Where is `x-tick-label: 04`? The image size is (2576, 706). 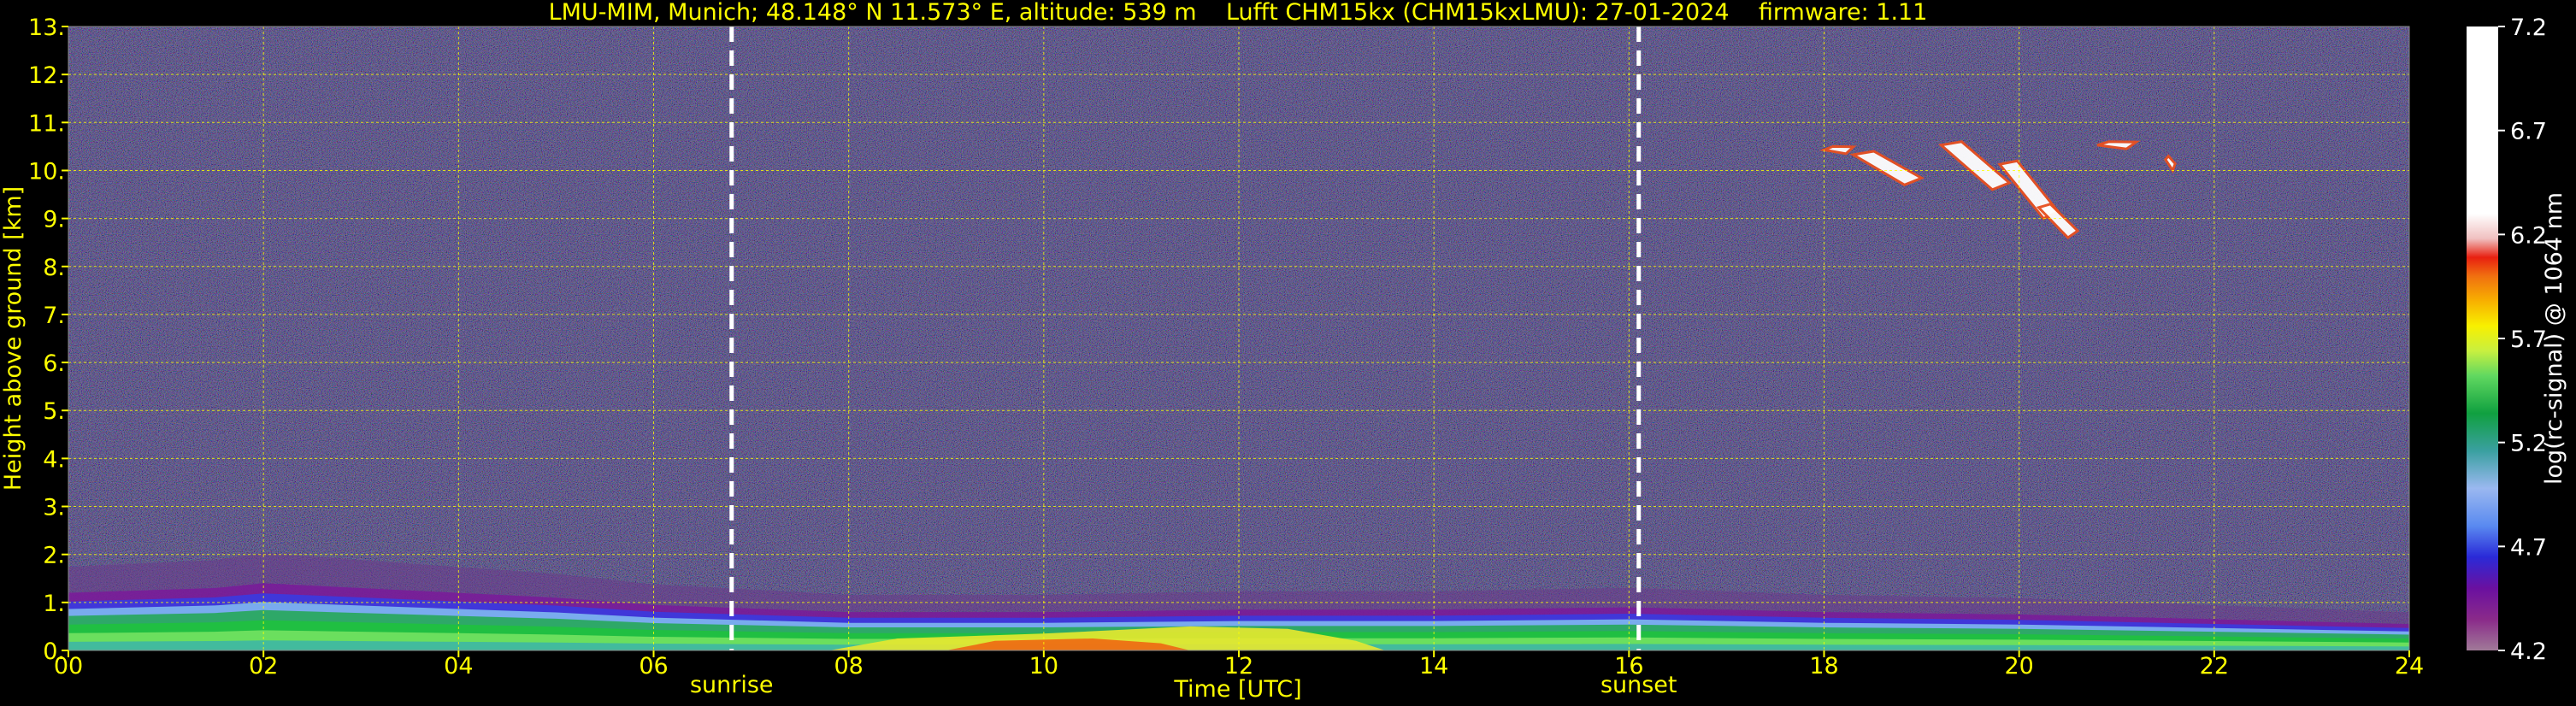 x-tick-label: 04 is located at coordinates (458, 666).